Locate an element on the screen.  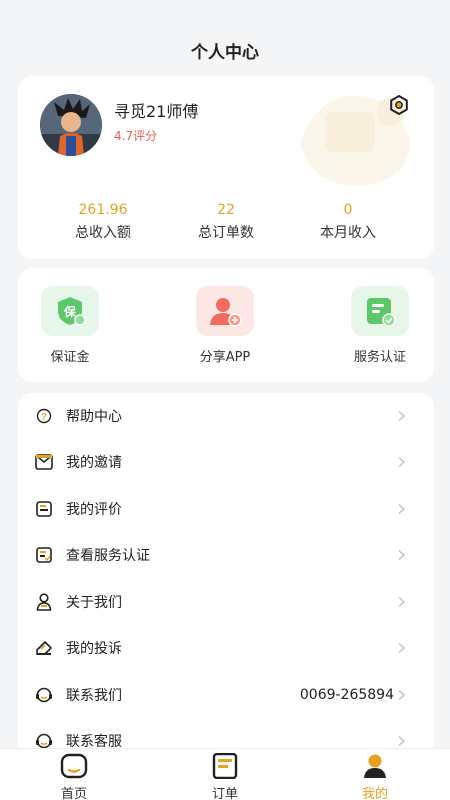
stat-label: 总收入额 is located at coordinates (103, 233).